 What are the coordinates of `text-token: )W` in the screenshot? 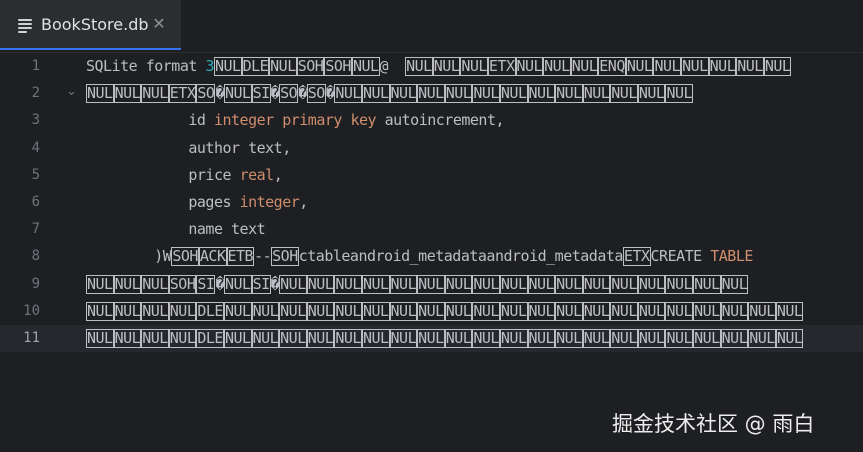 It's located at (129, 256).